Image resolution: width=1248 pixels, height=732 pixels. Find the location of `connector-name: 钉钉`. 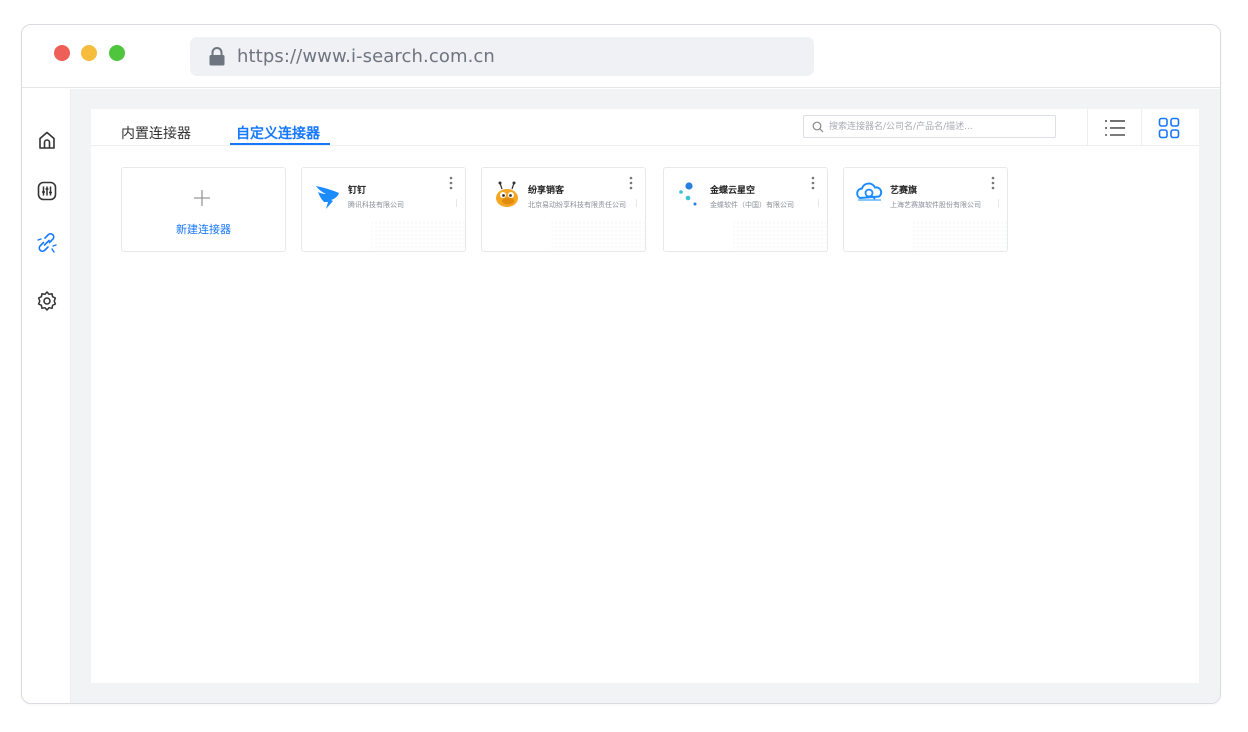

connector-name: 钉钉 is located at coordinates (357, 191).